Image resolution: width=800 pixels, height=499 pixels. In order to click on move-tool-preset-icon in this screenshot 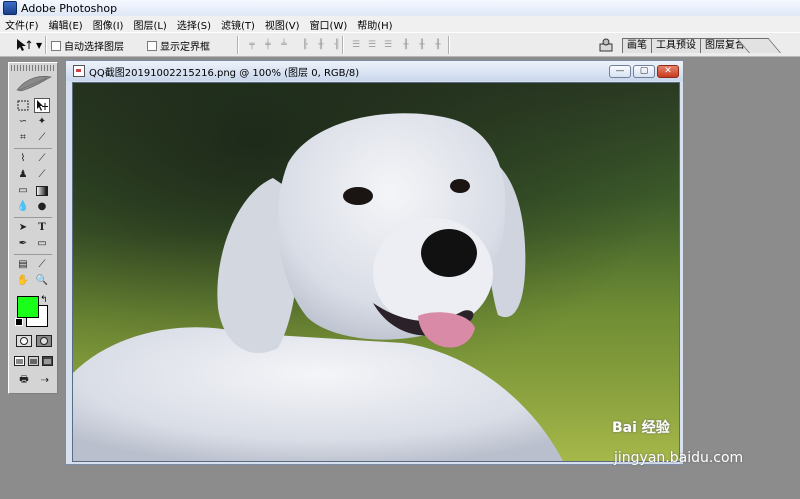, I will do `click(24, 45)`.